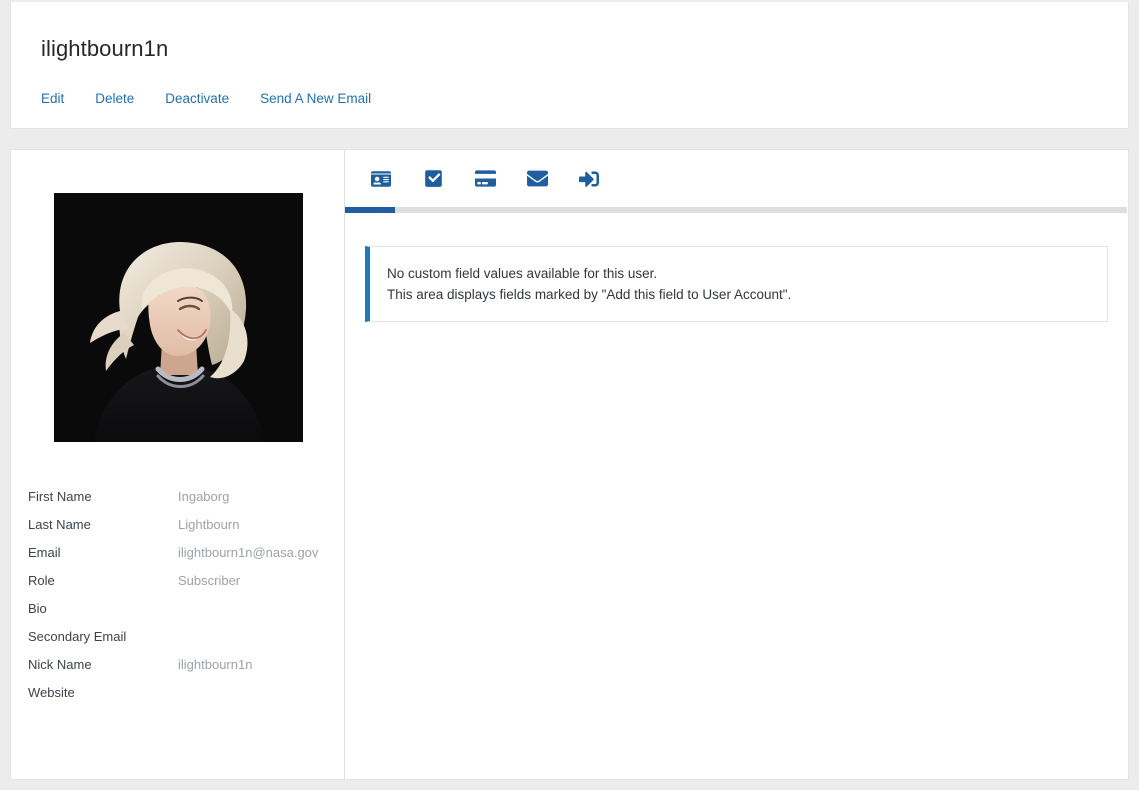 Image resolution: width=1139 pixels, height=790 pixels. What do you see at coordinates (59, 524) in the screenshot?
I see `field-label-last-name: Last Name` at bounding box center [59, 524].